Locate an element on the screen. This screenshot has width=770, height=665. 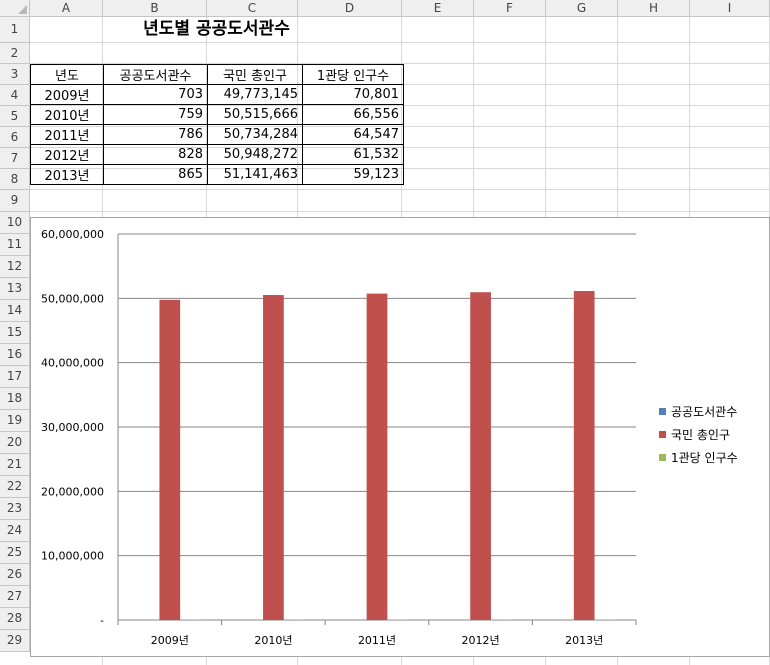
row-header-15: 15 is located at coordinates (15, 333).